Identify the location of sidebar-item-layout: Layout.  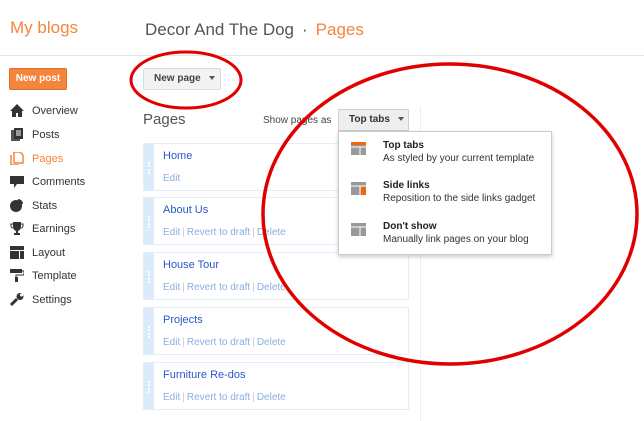
(37, 252).